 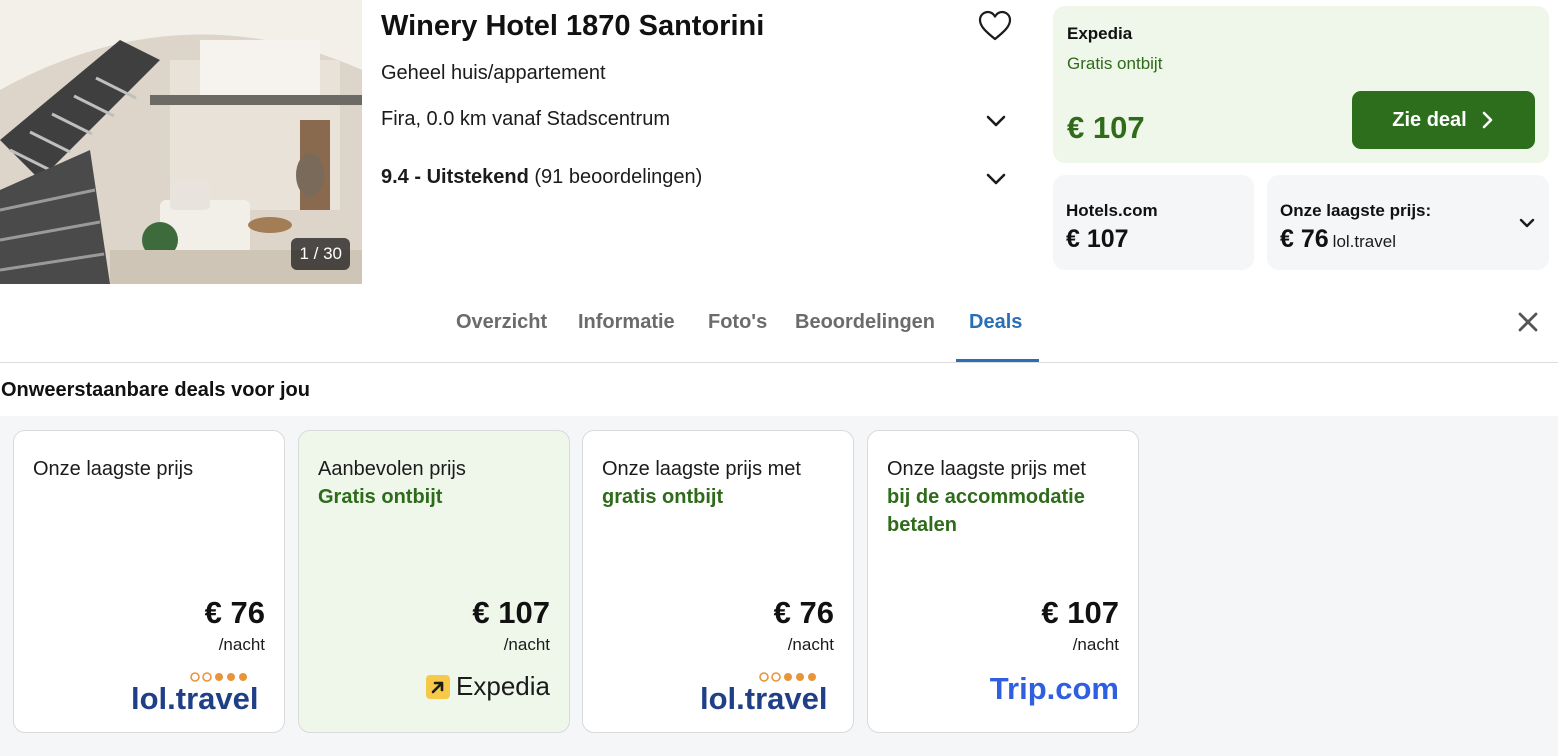 I want to click on tab-deals: Deals, so click(x=995, y=322).